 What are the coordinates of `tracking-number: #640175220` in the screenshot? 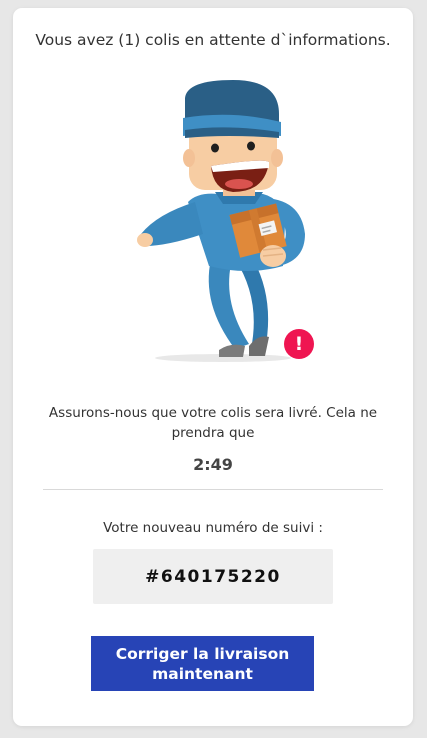 It's located at (213, 576).